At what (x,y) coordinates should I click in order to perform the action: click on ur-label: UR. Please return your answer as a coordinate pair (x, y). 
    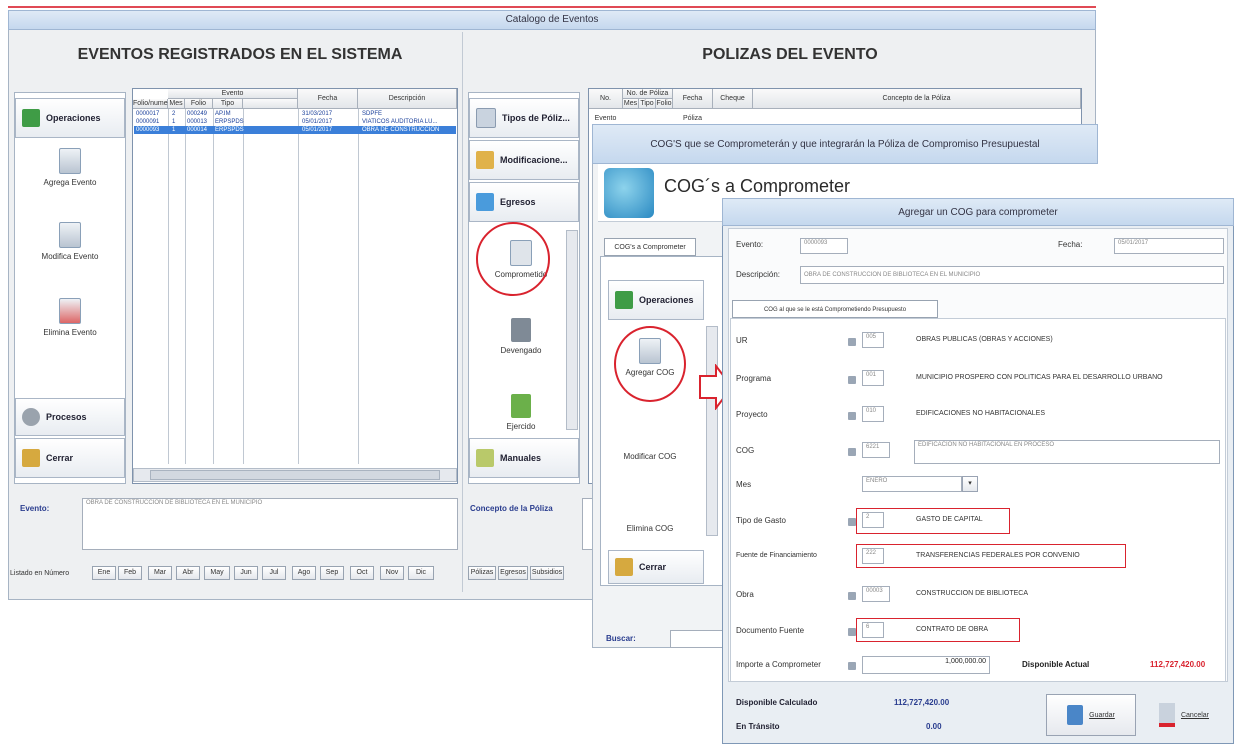
    Looking at the image, I should click on (742, 340).